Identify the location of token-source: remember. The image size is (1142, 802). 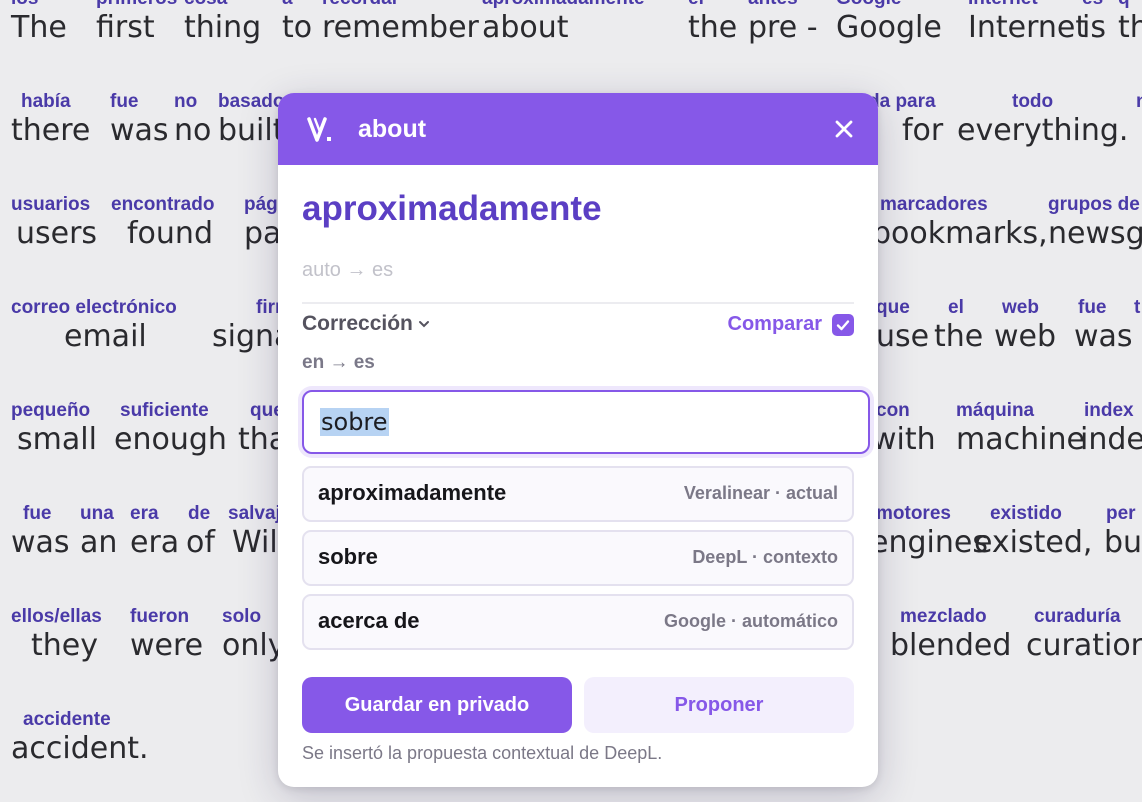
(400, 27).